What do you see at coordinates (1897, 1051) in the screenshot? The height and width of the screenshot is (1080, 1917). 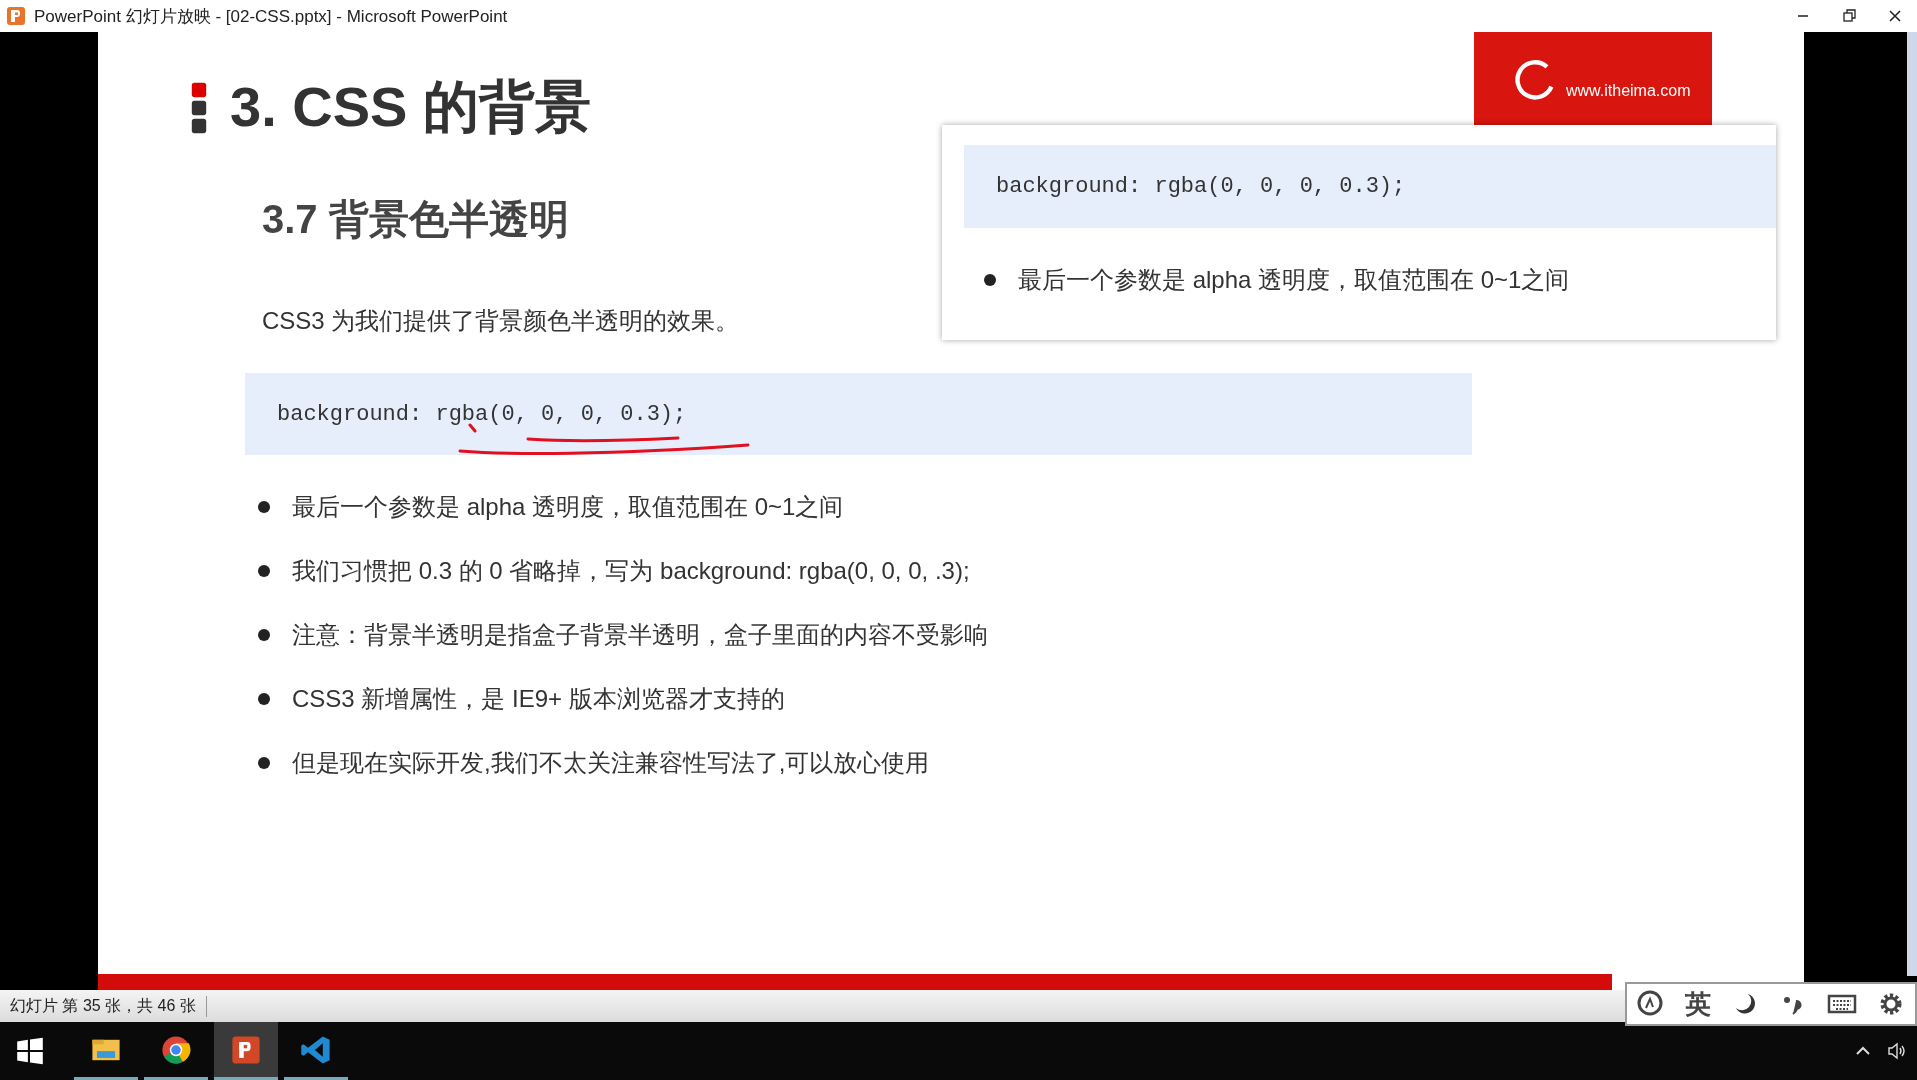 I see `speaker-icon` at bounding box center [1897, 1051].